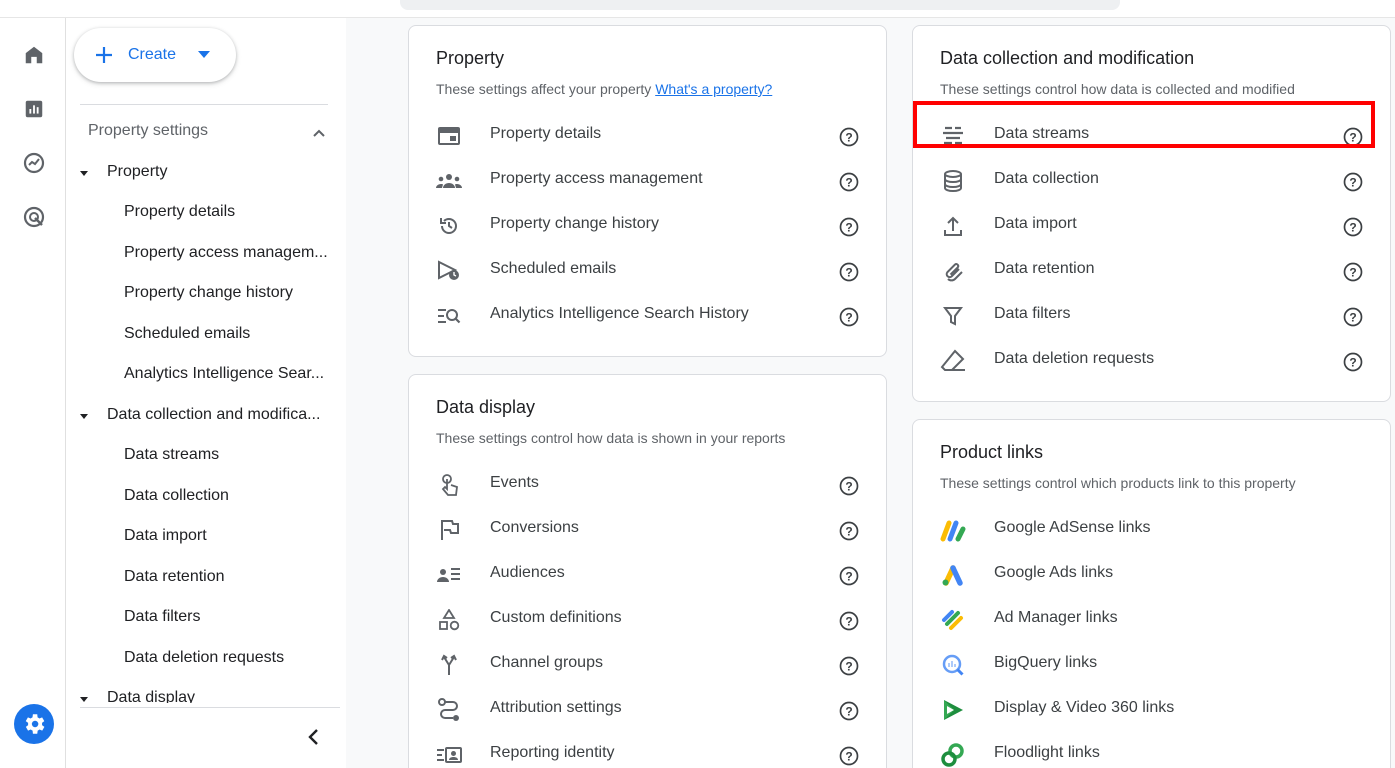  What do you see at coordinates (953, 620) in the screenshot?
I see `ad-manager-logo-icon` at bounding box center [953, 620].